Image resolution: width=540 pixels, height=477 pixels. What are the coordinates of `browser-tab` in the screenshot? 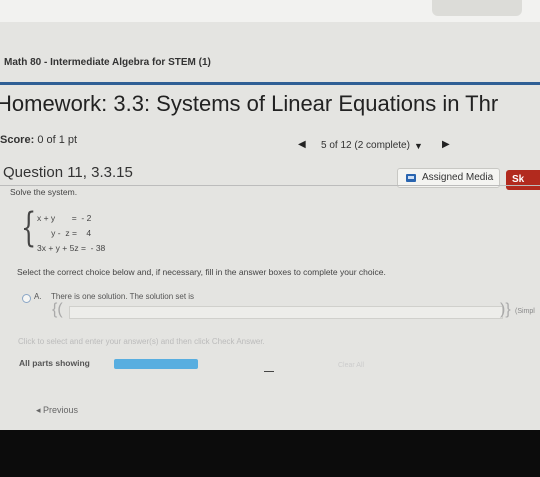 It's located at (477, 8).